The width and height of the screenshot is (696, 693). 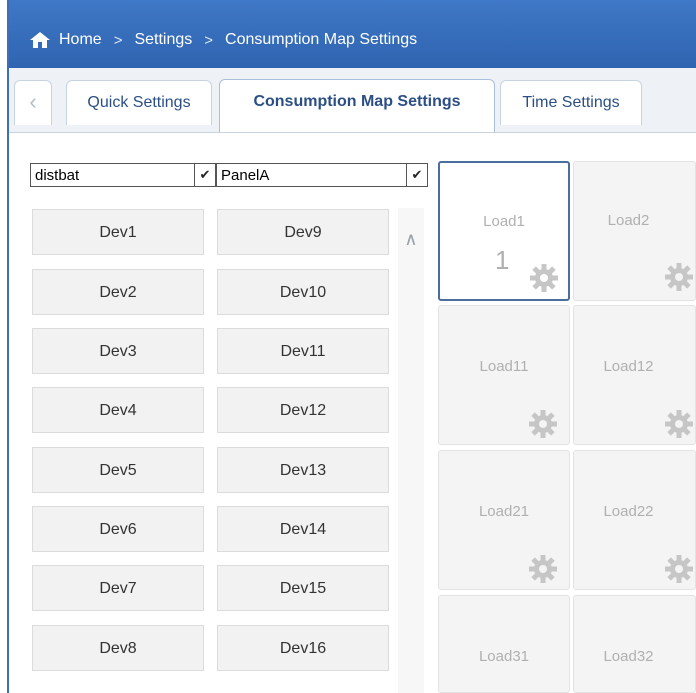 I want to click on device-button: Dev9, so click(x=303, y=232).